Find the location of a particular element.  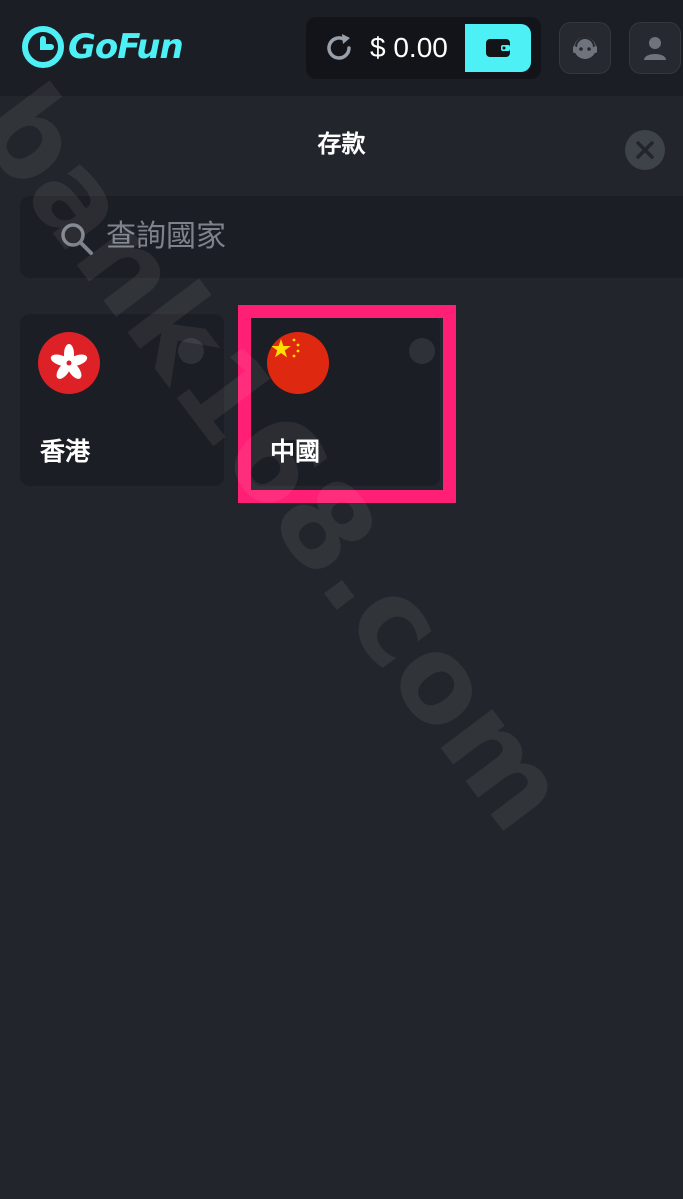

modal-title: 存款 is located at coordinates (341, 144).